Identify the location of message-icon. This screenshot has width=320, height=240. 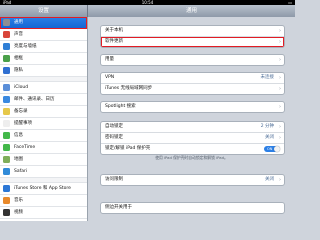
(6, 135).